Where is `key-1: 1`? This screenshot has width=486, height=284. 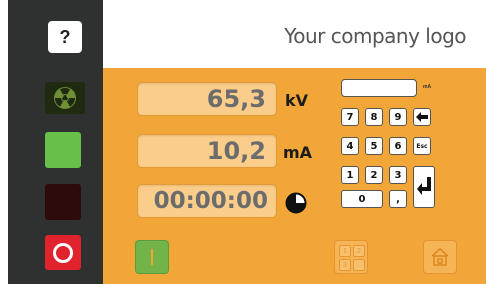
key-1: 1 is located at coordinates (350, 175).